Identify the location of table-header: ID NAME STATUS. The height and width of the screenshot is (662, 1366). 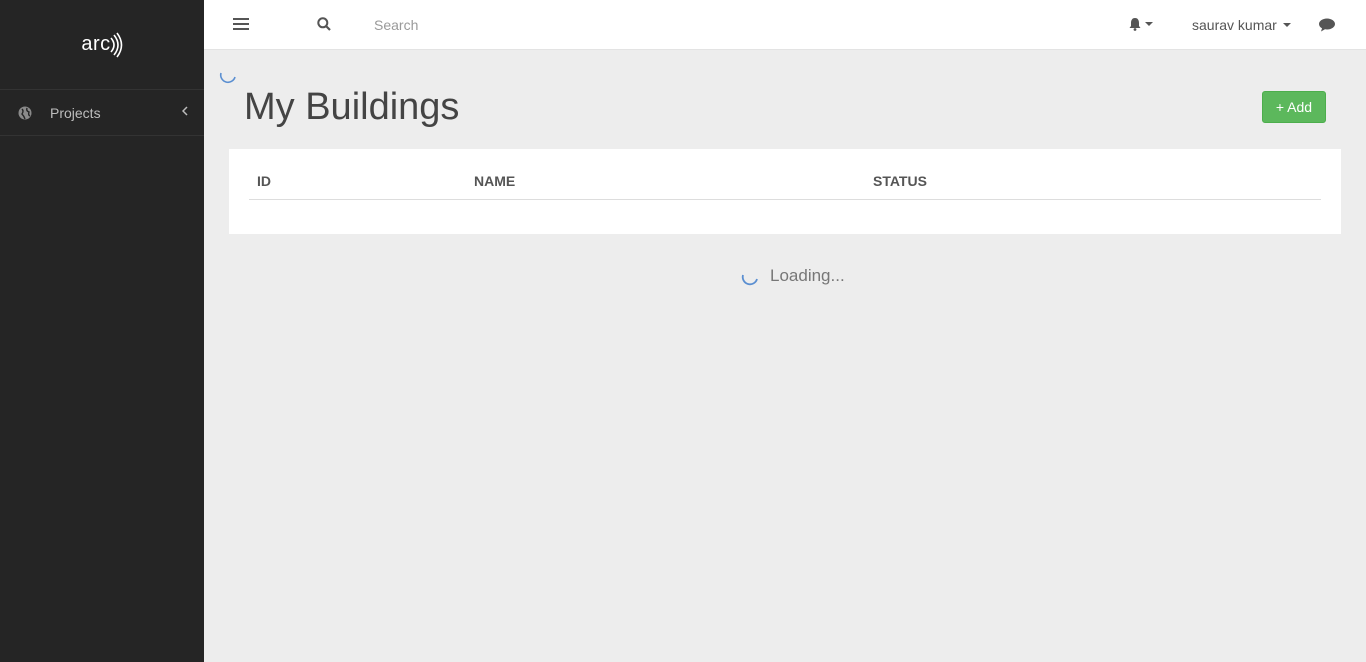
(785, 186).